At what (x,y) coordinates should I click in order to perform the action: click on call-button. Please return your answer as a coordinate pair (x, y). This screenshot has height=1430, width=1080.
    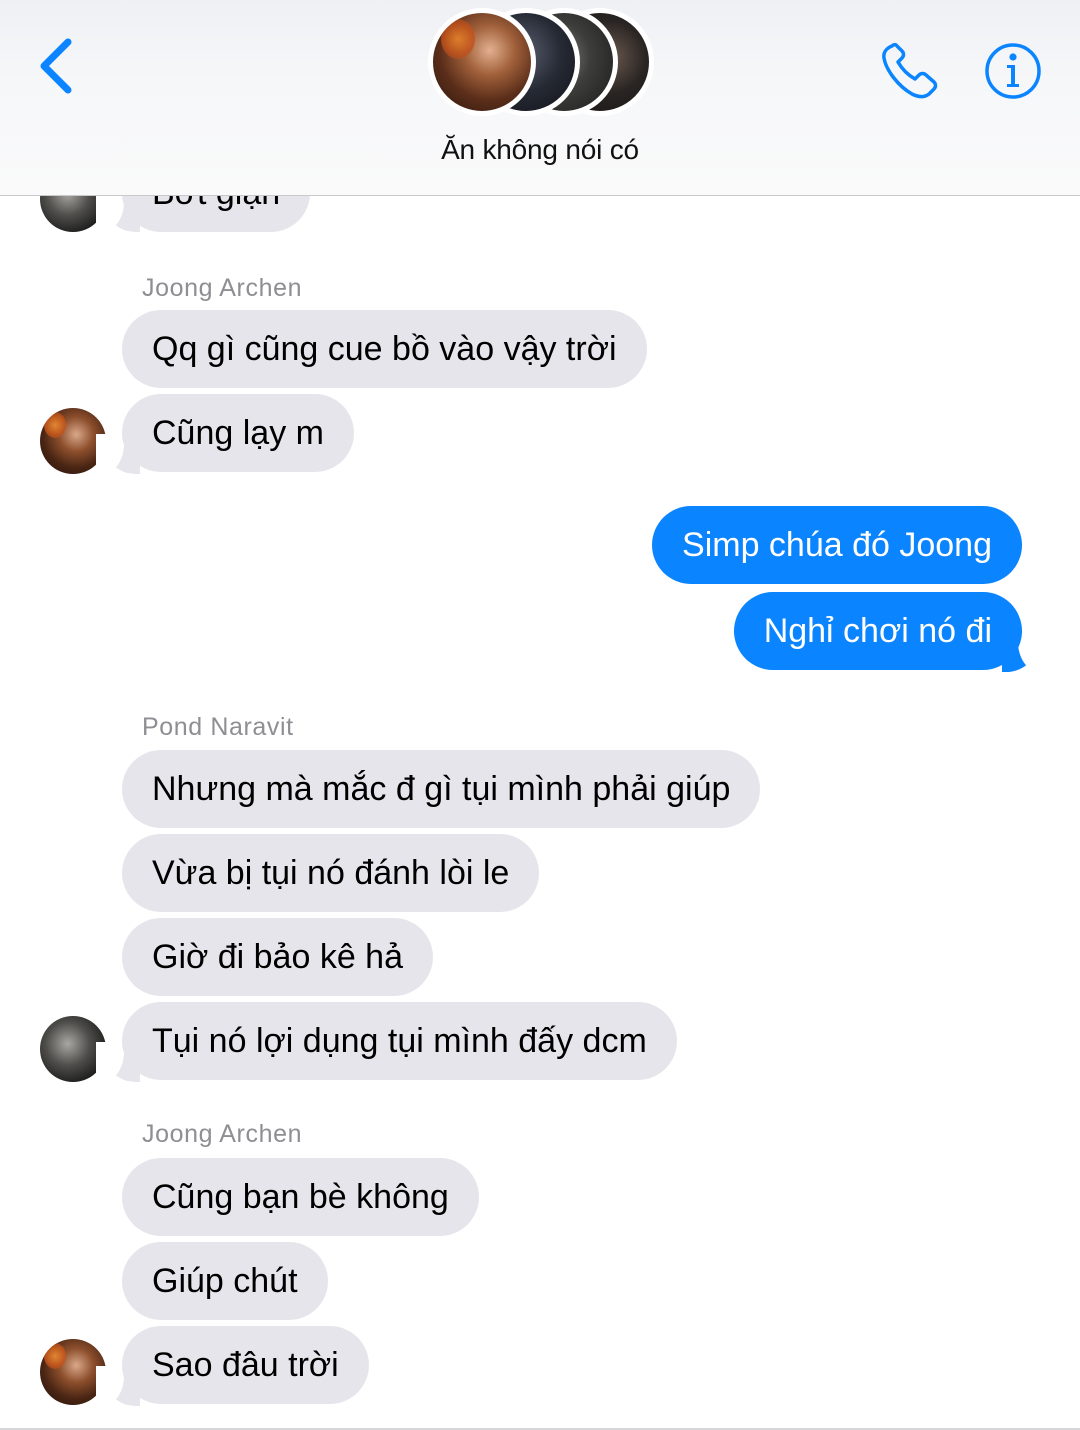
    Looking at the image, I should click on (910, 71).